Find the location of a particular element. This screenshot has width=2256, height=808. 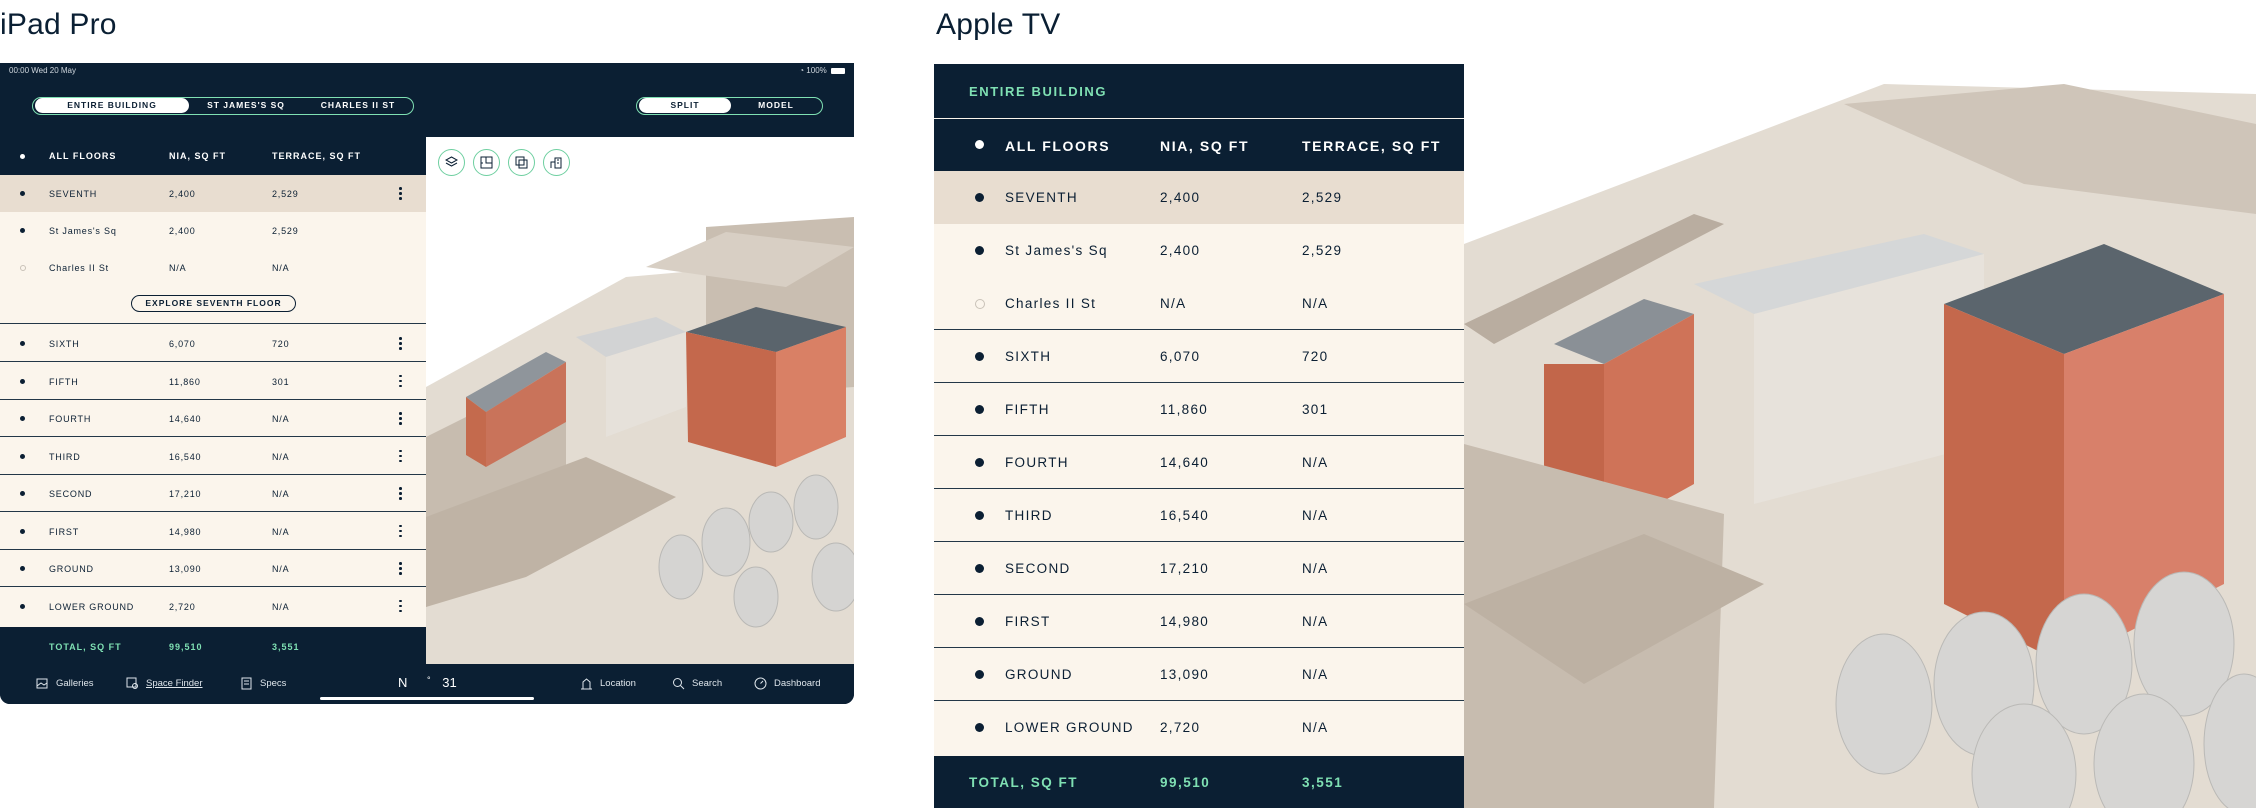

table-row: GROUND 13,090 N/A is located at coordinates (213, 568).